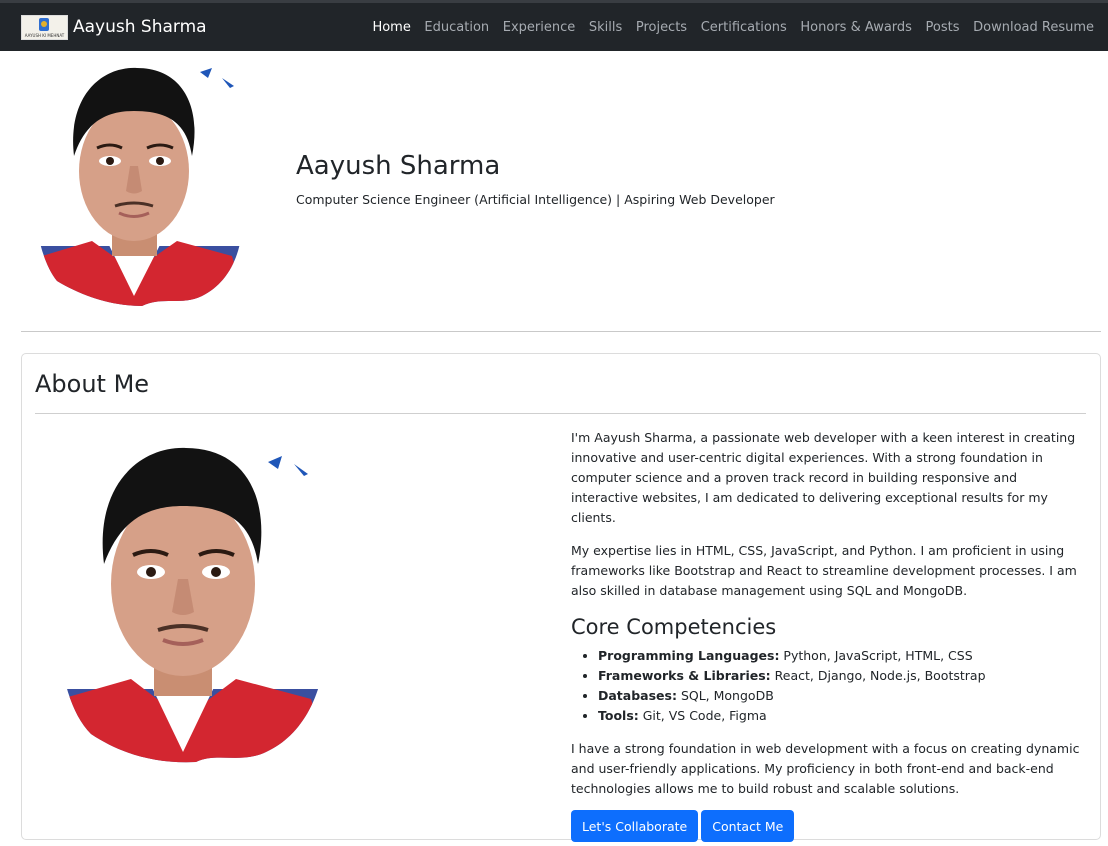 The height and width of the screenshot is (846, 1108). Describe the element at coordinates (661, 27) in the screenshot. I see `nav-link-projects: Projects` at that location.